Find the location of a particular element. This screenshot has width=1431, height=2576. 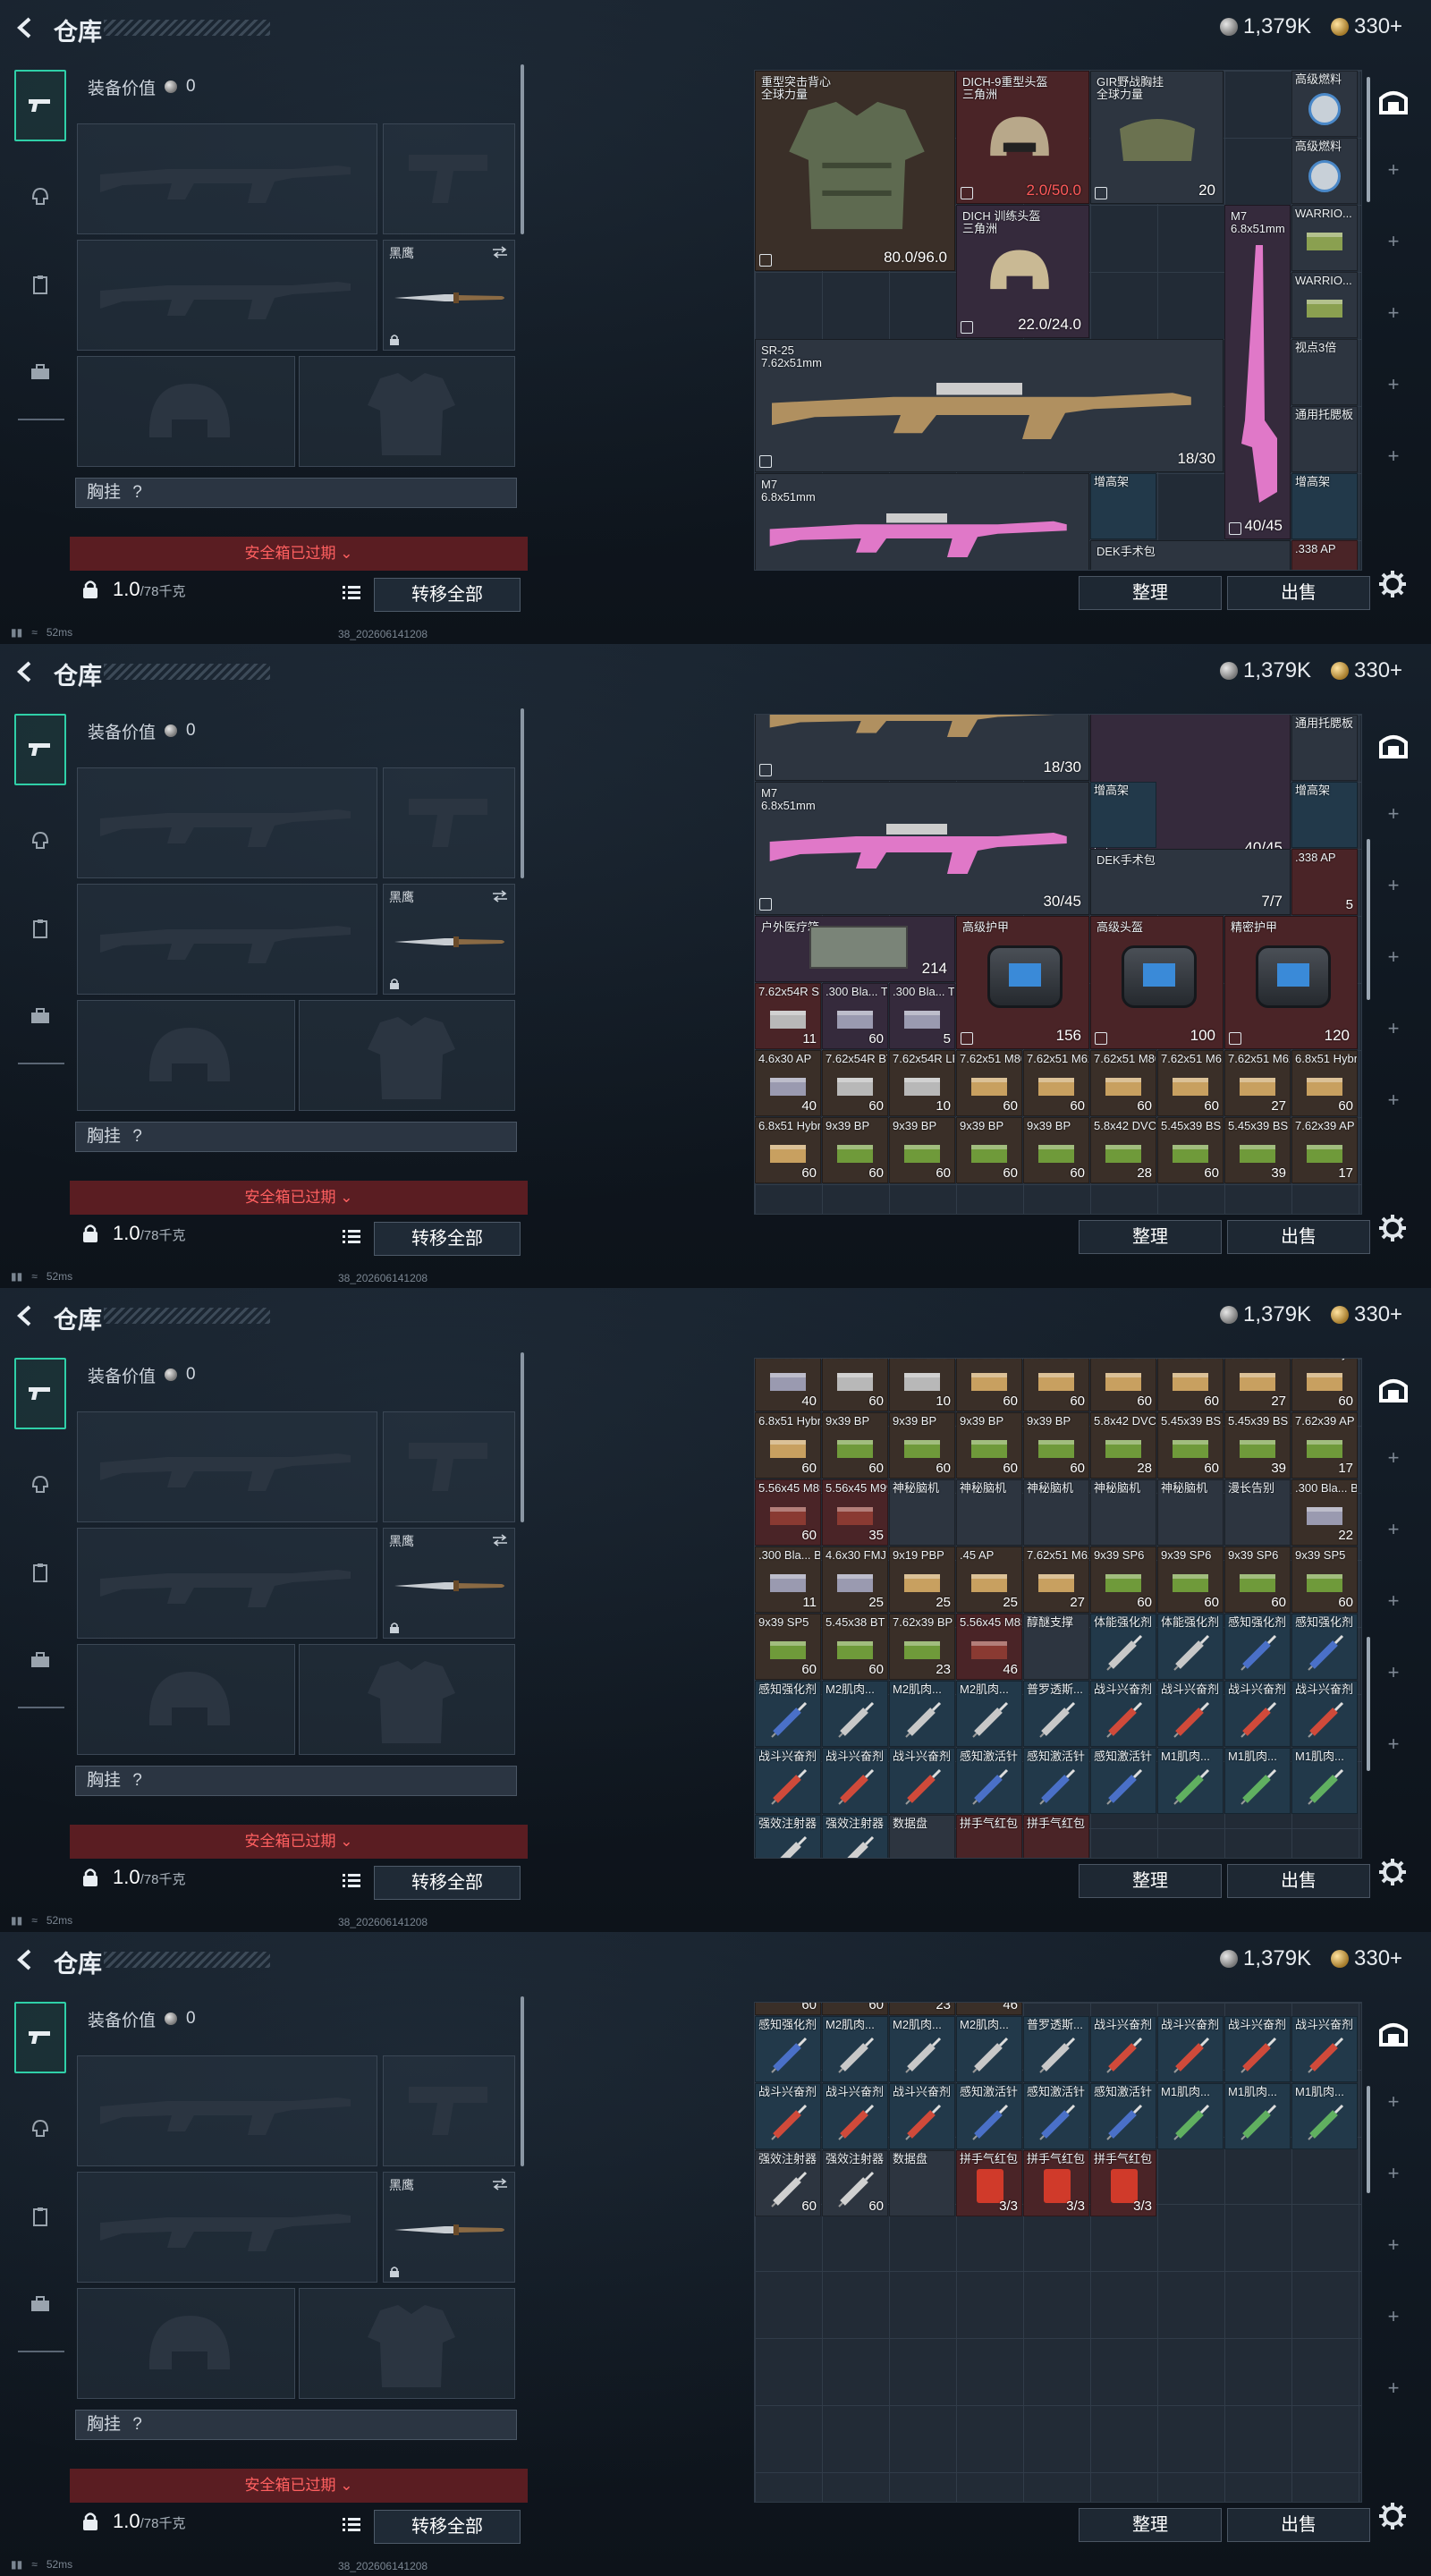

scope-item: 视点3倍 is located at coordinates (1325, 372).